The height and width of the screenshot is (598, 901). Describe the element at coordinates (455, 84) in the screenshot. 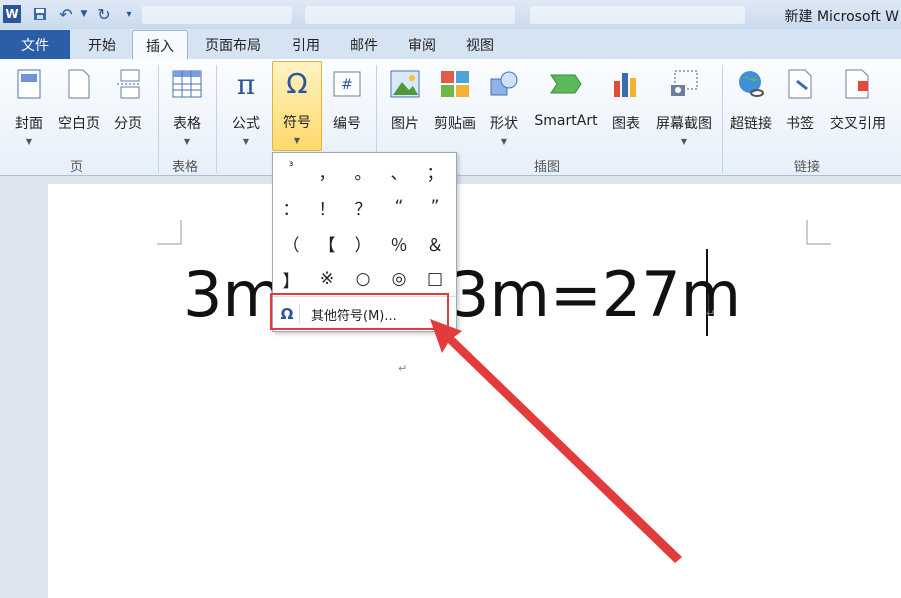

I see `clipart-icon` at that location.